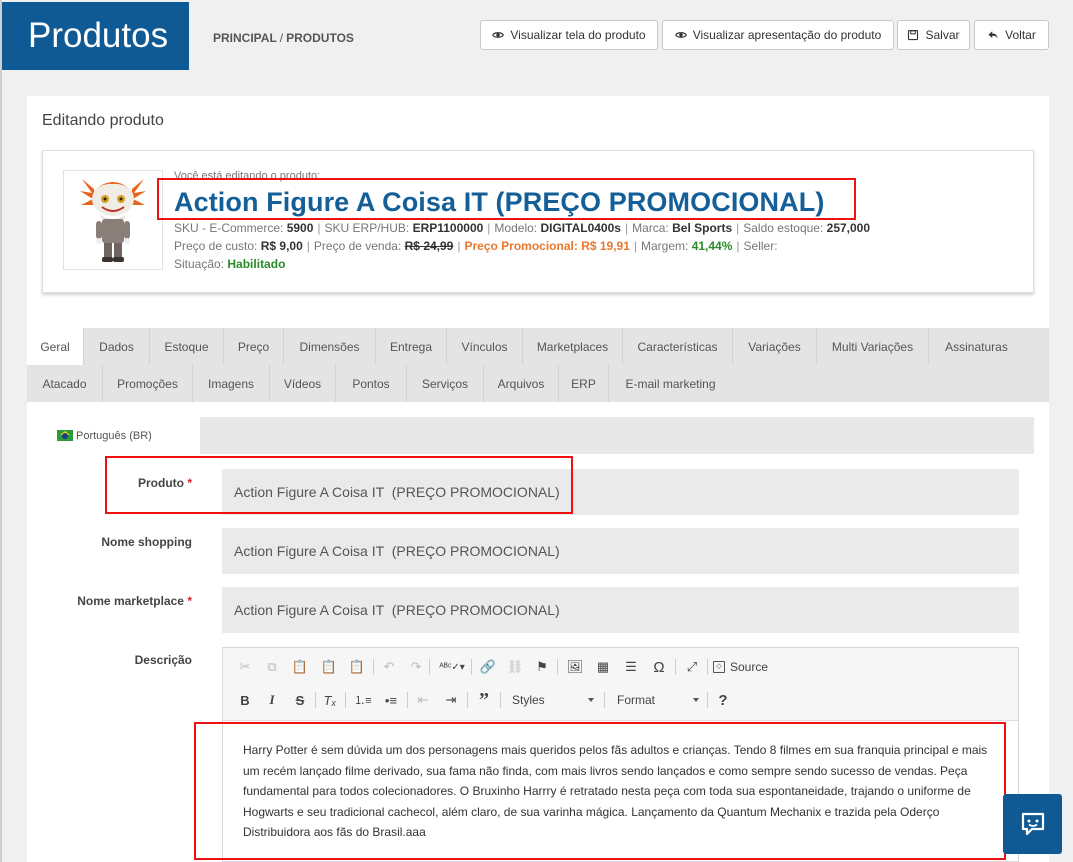 Image resolution: width=1073 pixels, height=862 pixels. Describe the element at coordinates (484, 700) in the screenshot. I see `blockquote-icon: ”` at that location.